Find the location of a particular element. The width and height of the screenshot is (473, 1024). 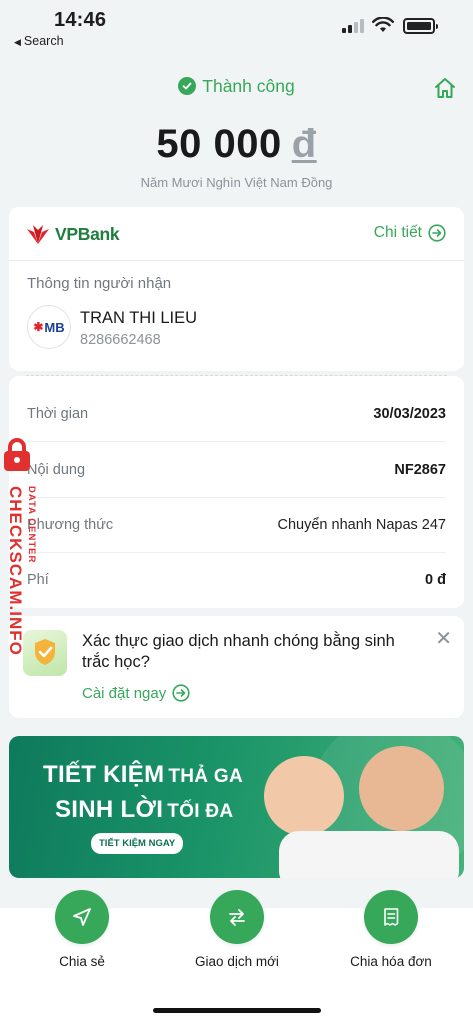

info-row-fee: Phí 0 đ is located at coordinates (236, 579).